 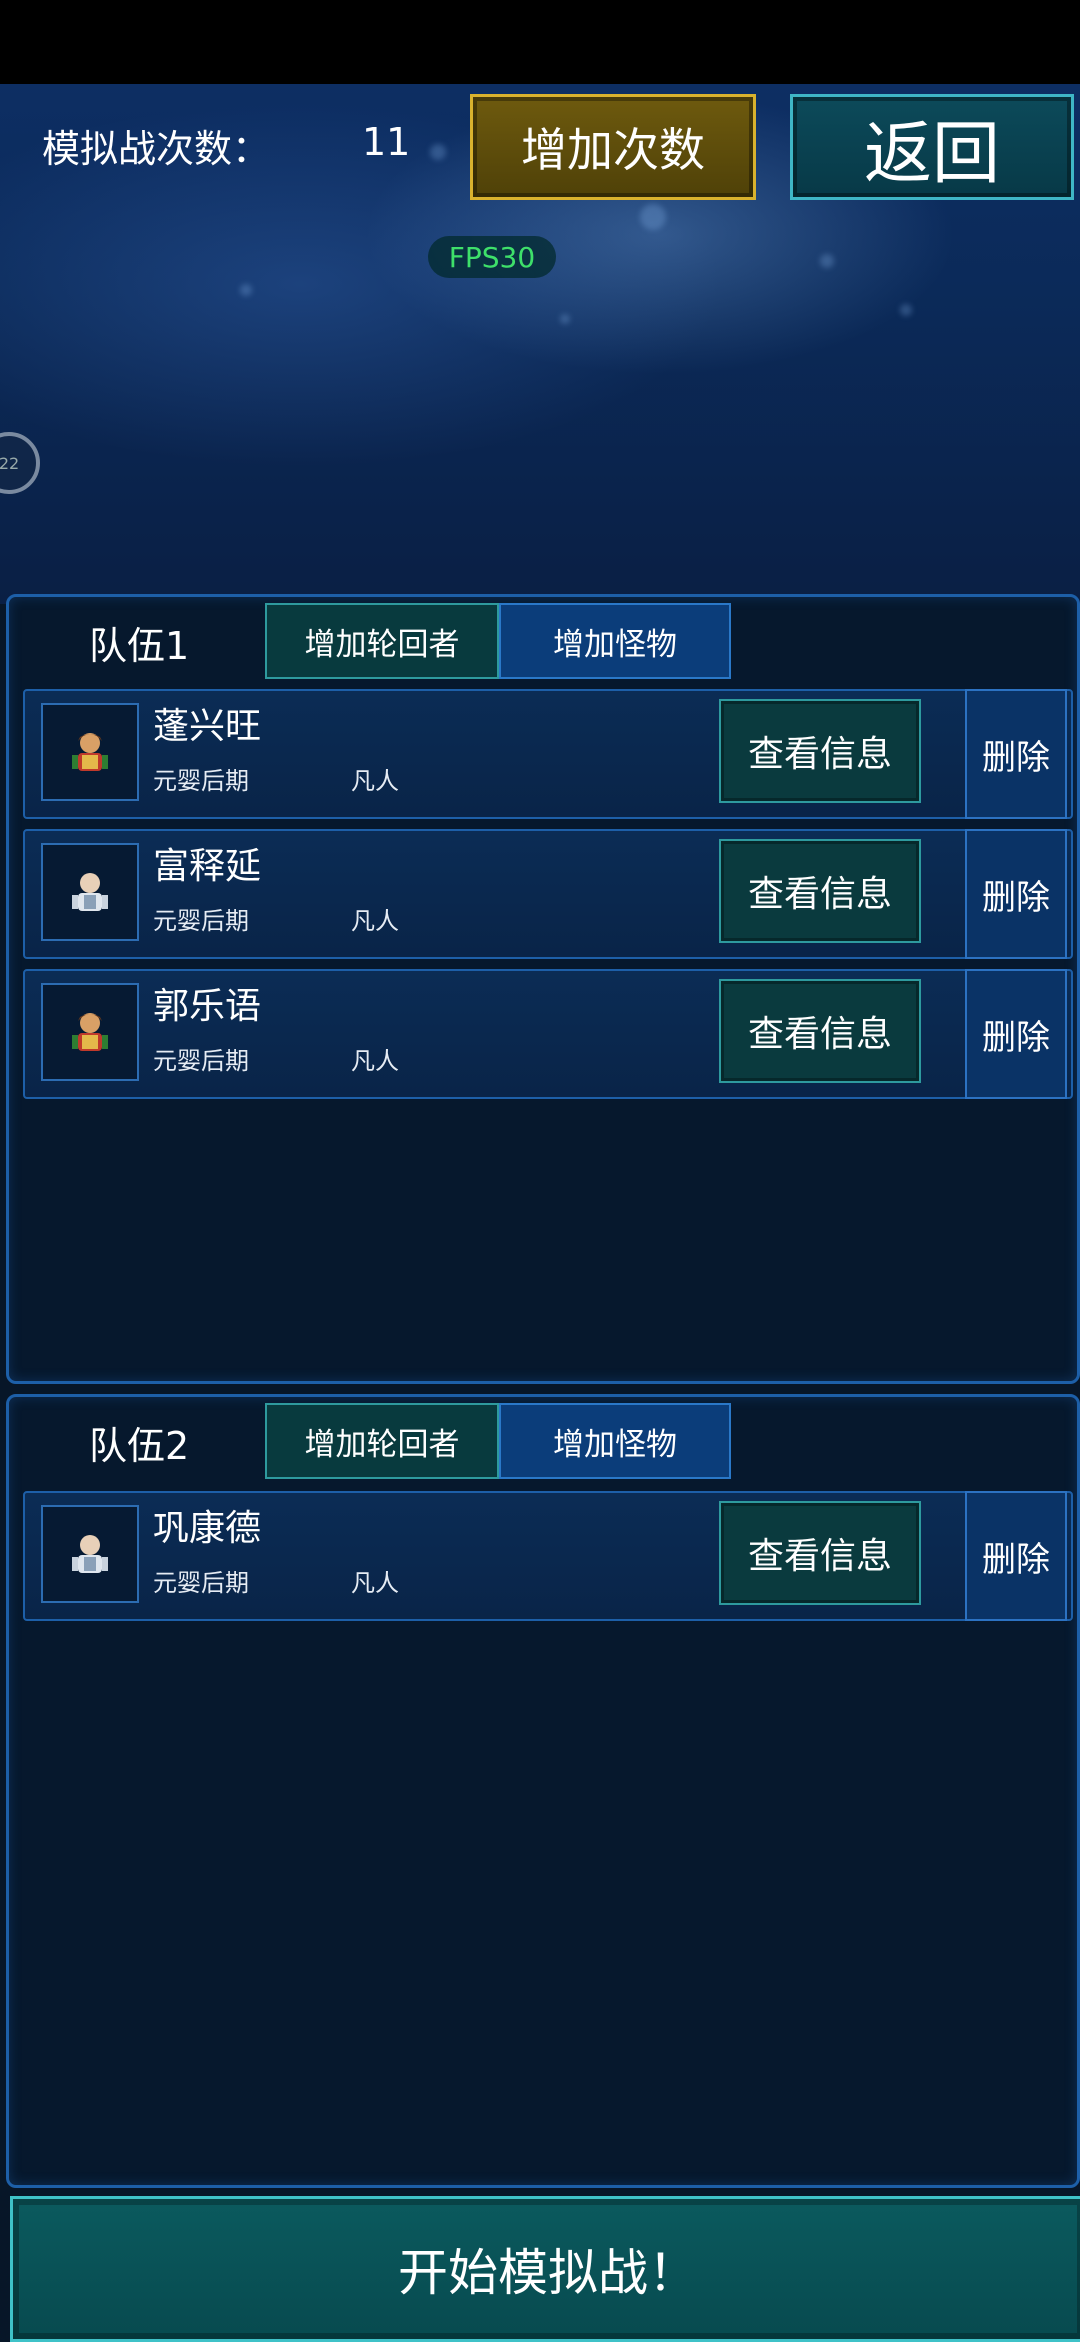 I want to click on member-name: 巩康德, so click(x=207, y=1528).